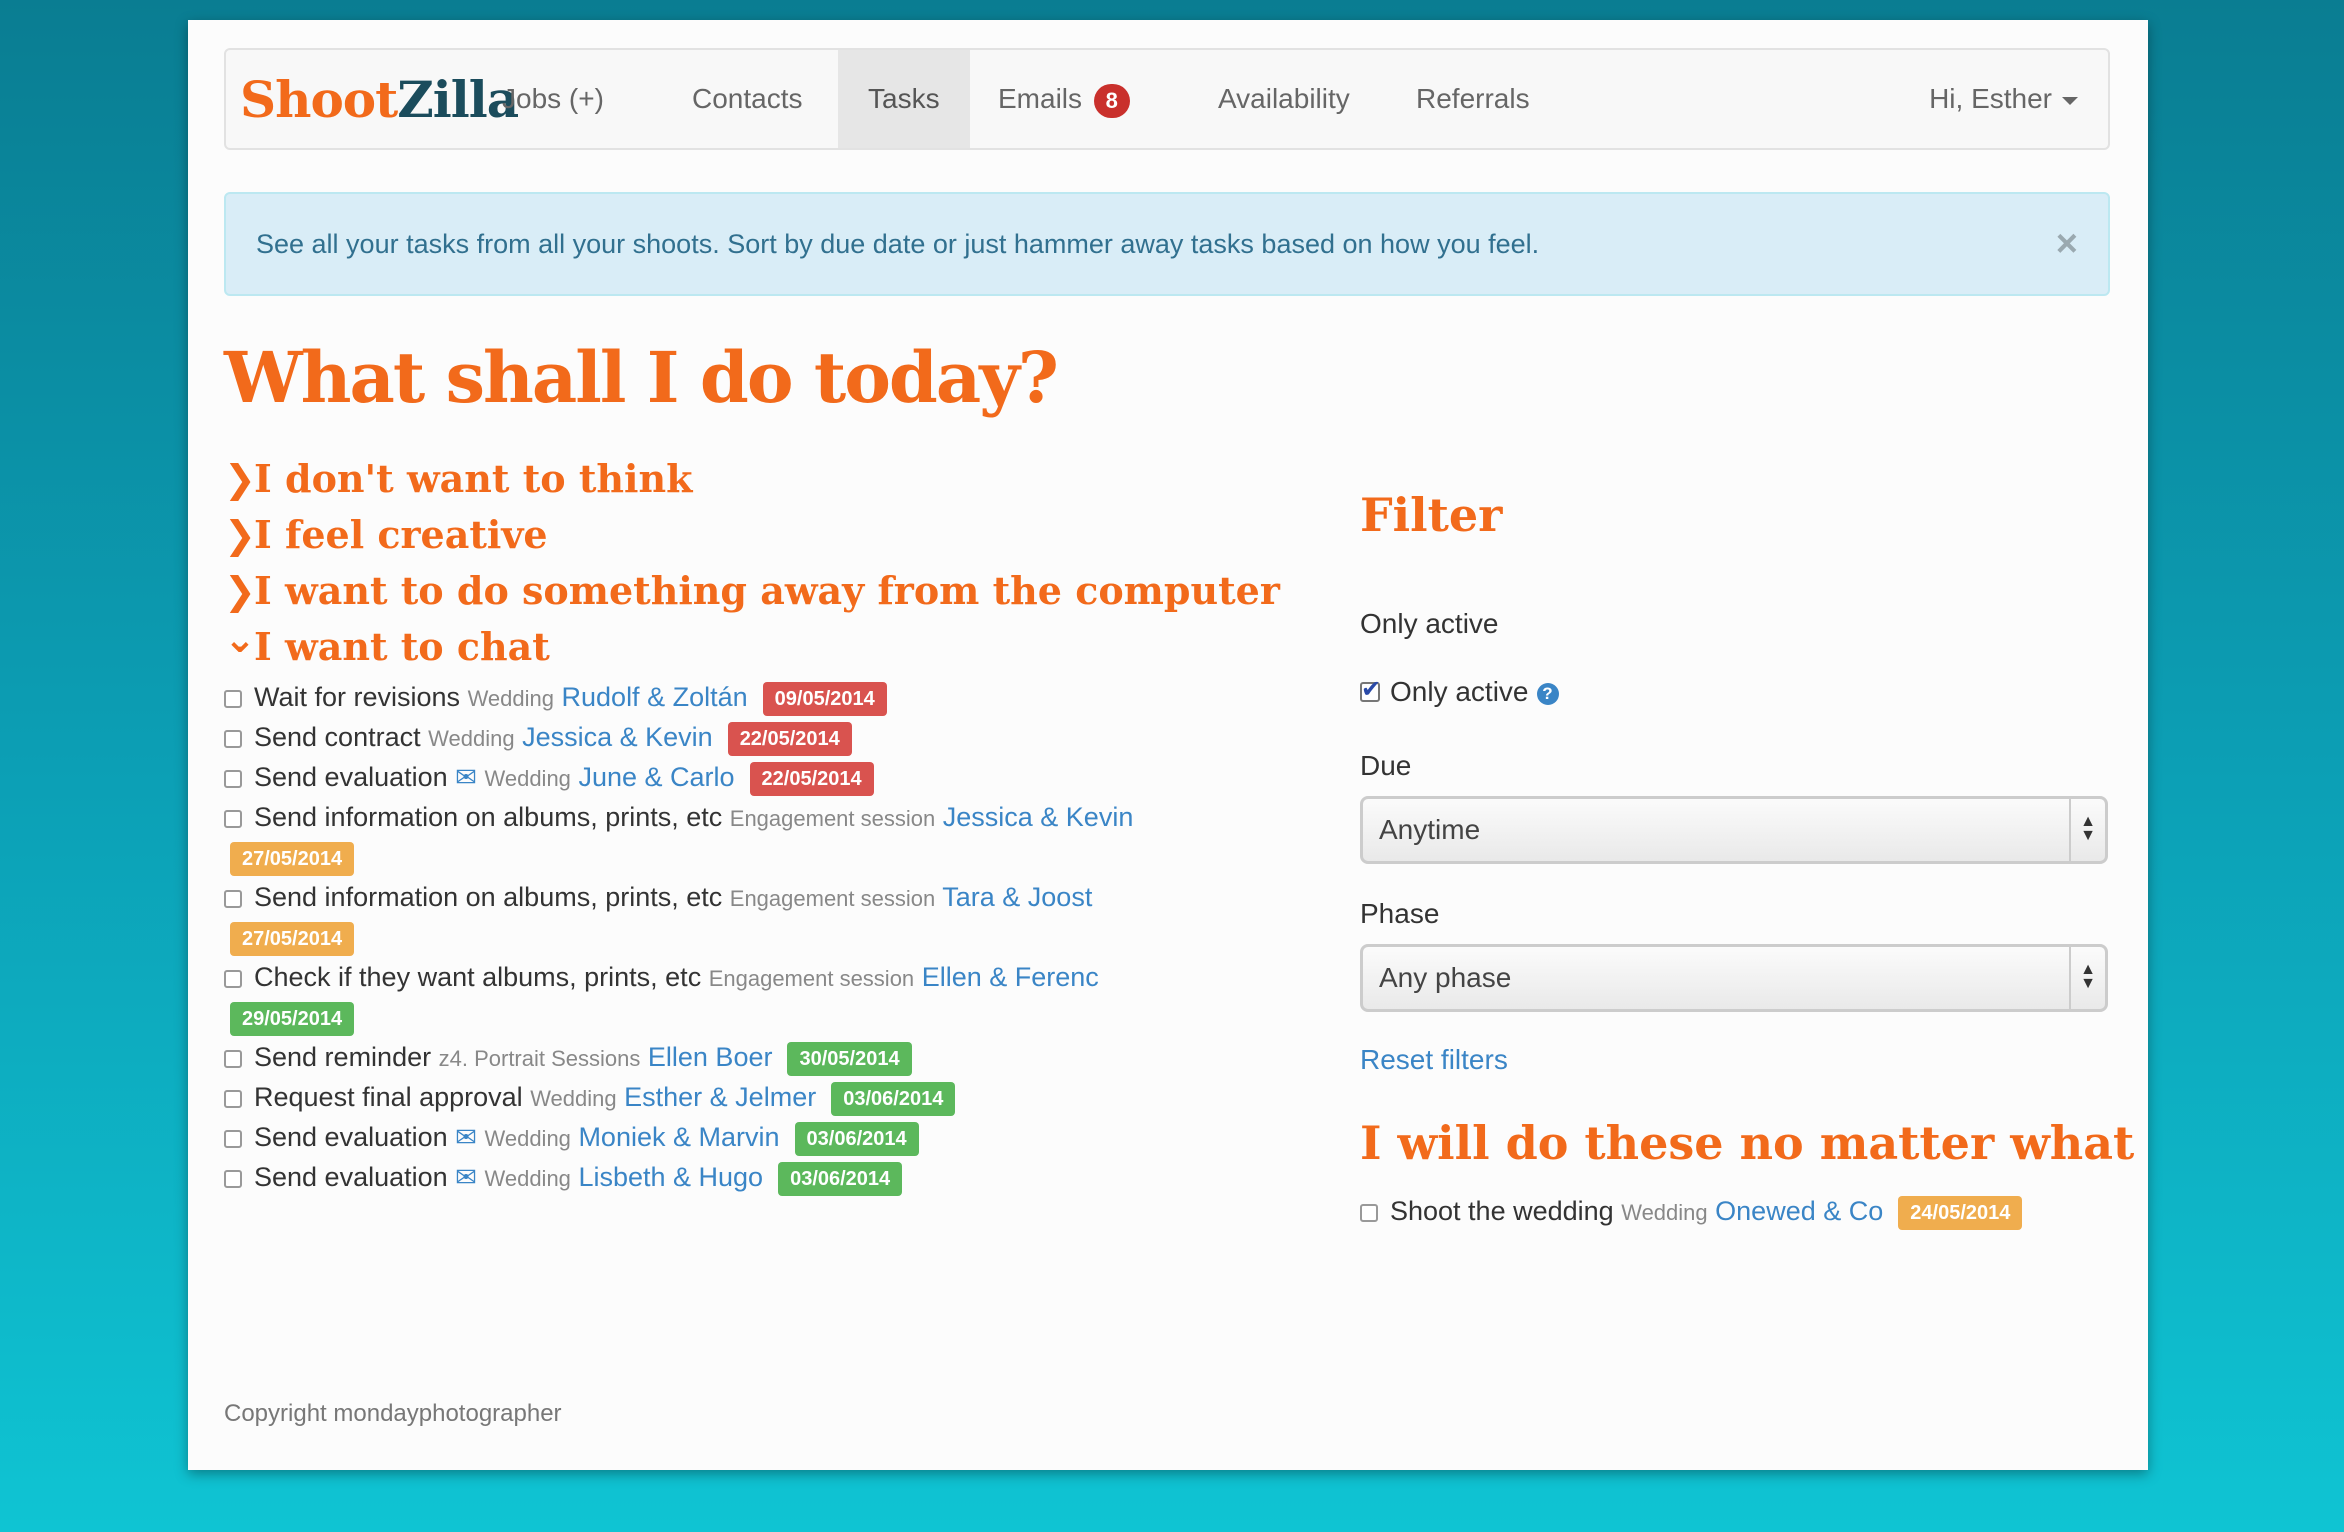  I want to click on phase-select-value: Any phase, so click(1445, 977).